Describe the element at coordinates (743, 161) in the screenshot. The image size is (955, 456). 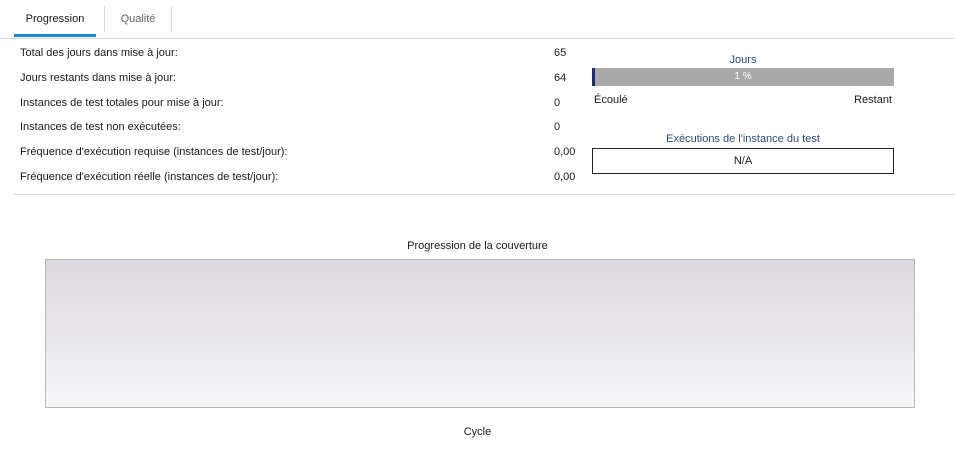
I see `executions-value-box: N/A` at that location.